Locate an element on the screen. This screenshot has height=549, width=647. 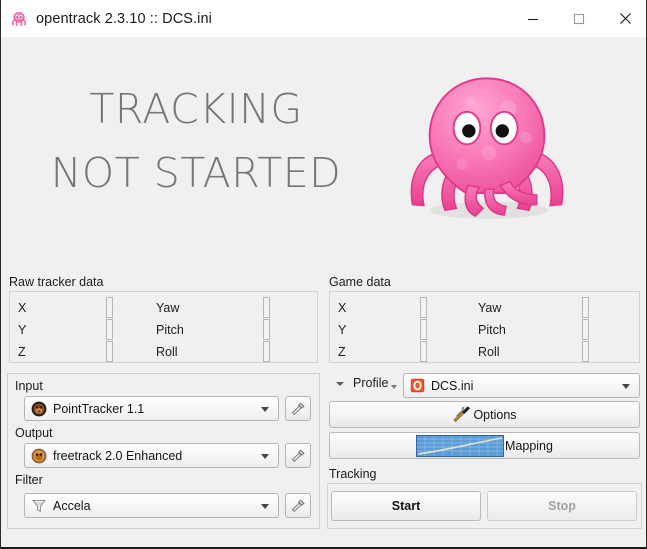
freetrack-icon is located at coordinates (39, 455).